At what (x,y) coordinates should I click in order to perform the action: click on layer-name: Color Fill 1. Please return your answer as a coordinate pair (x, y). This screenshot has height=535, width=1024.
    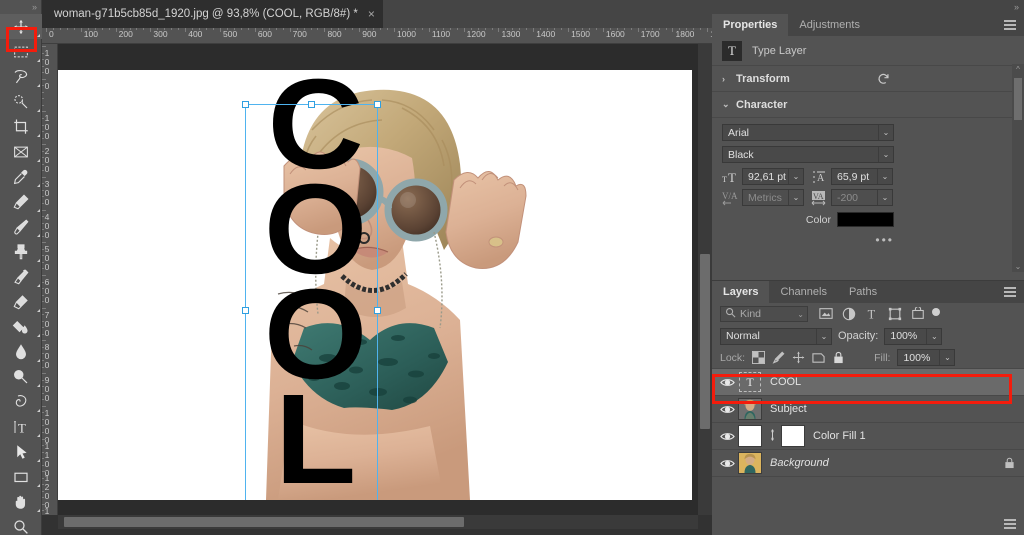
    Looking at the image, I should click on (839, 436).